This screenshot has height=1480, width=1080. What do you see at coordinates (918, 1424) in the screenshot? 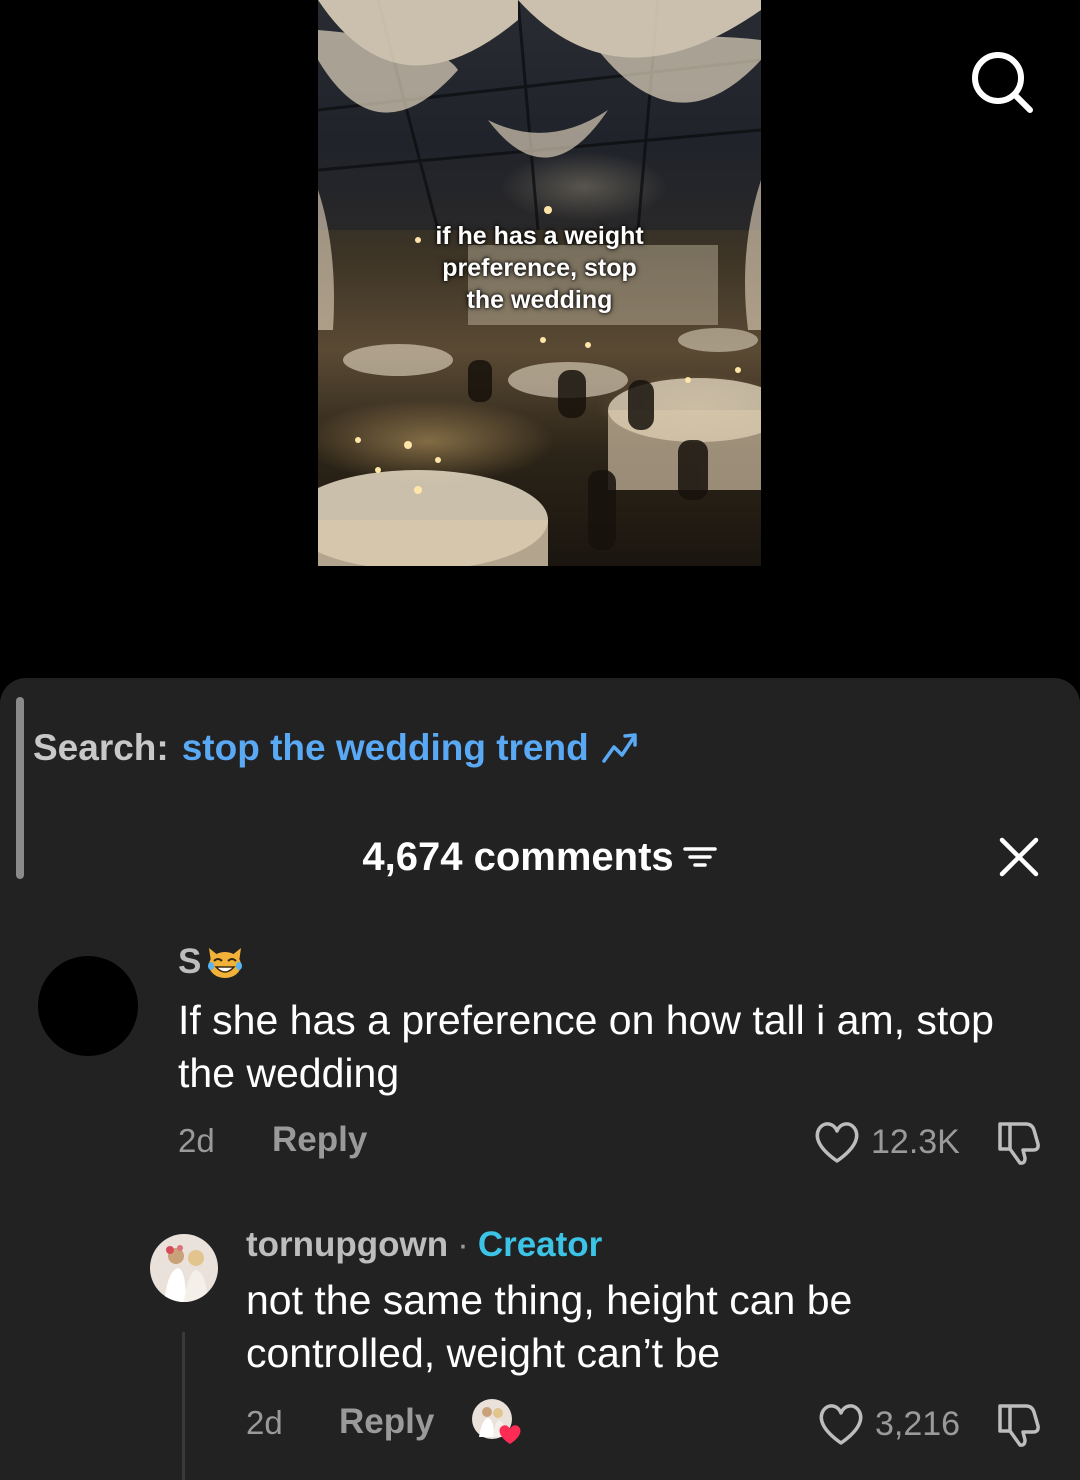
I see `like-count: 3,216` at bounding box center [918, 1424].